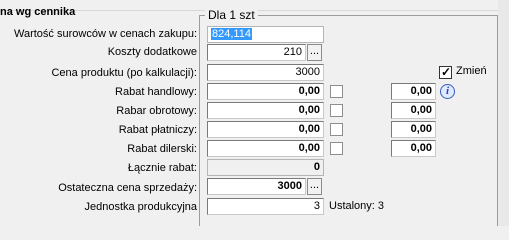 This screenshot has width=509, height=240. What do you see at coordinates (38, 12) in the screenshot?
I see `section-title: na wg cennika` at bounding box center [38, 12].